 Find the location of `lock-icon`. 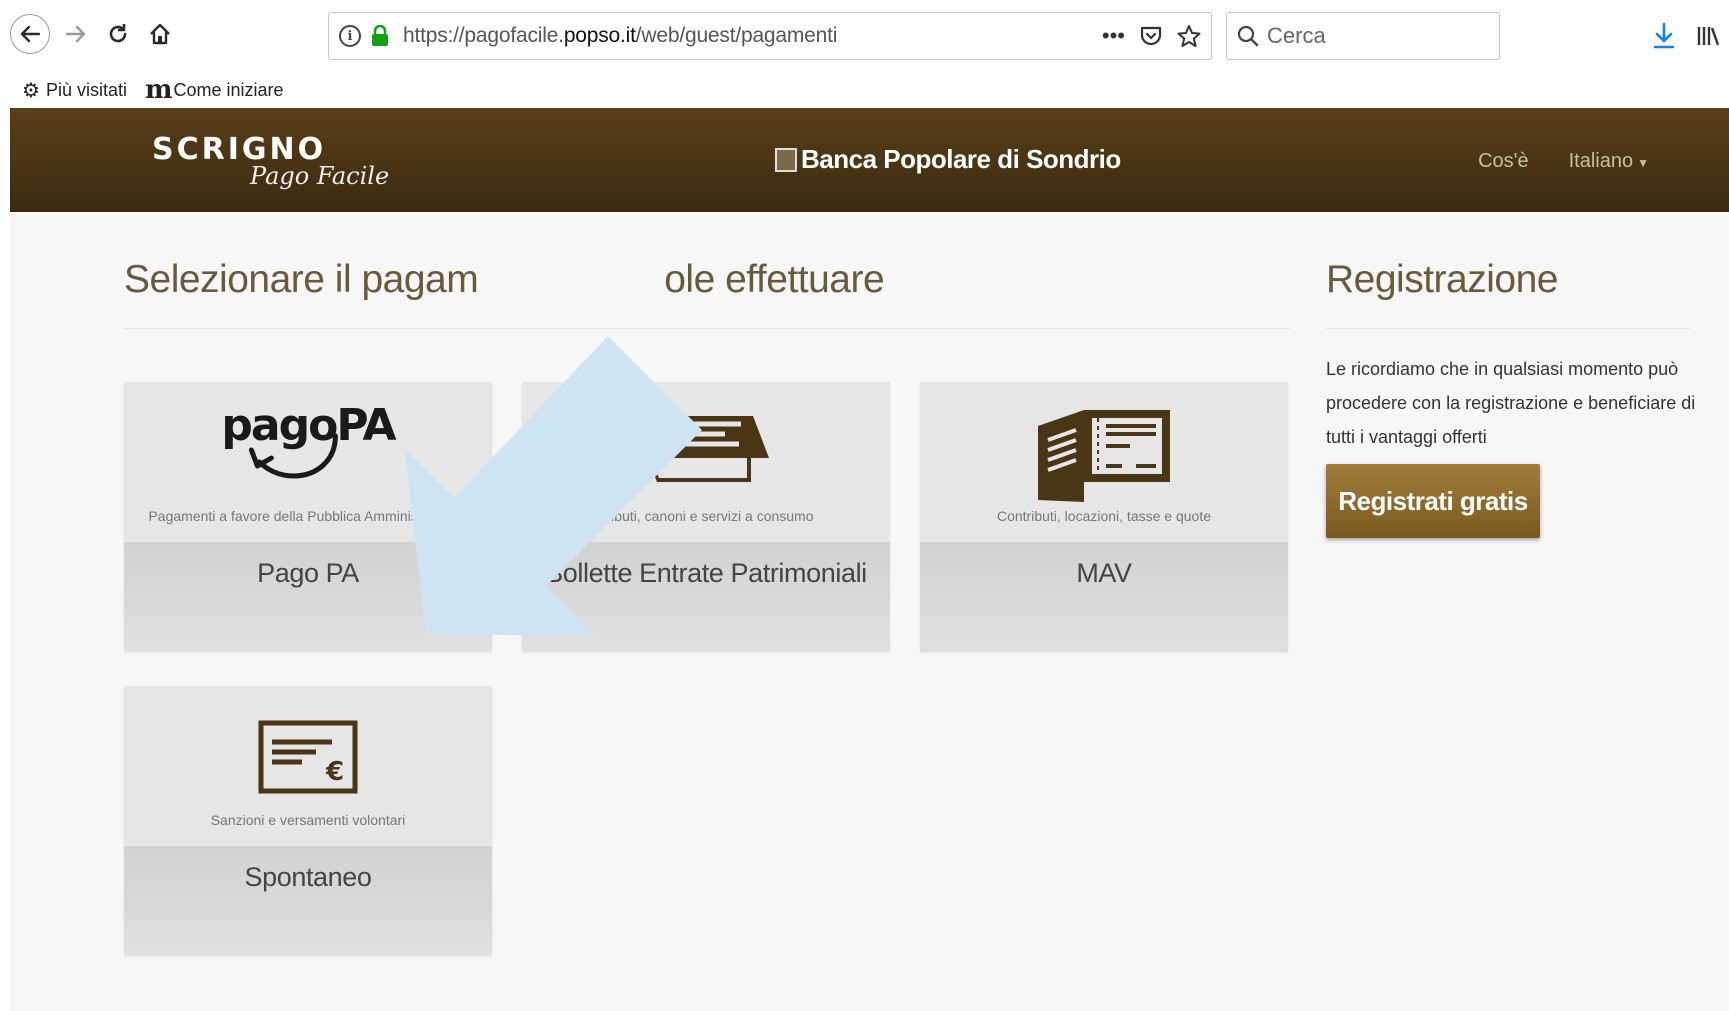

lock-icon is located at coordinates (380, 35).